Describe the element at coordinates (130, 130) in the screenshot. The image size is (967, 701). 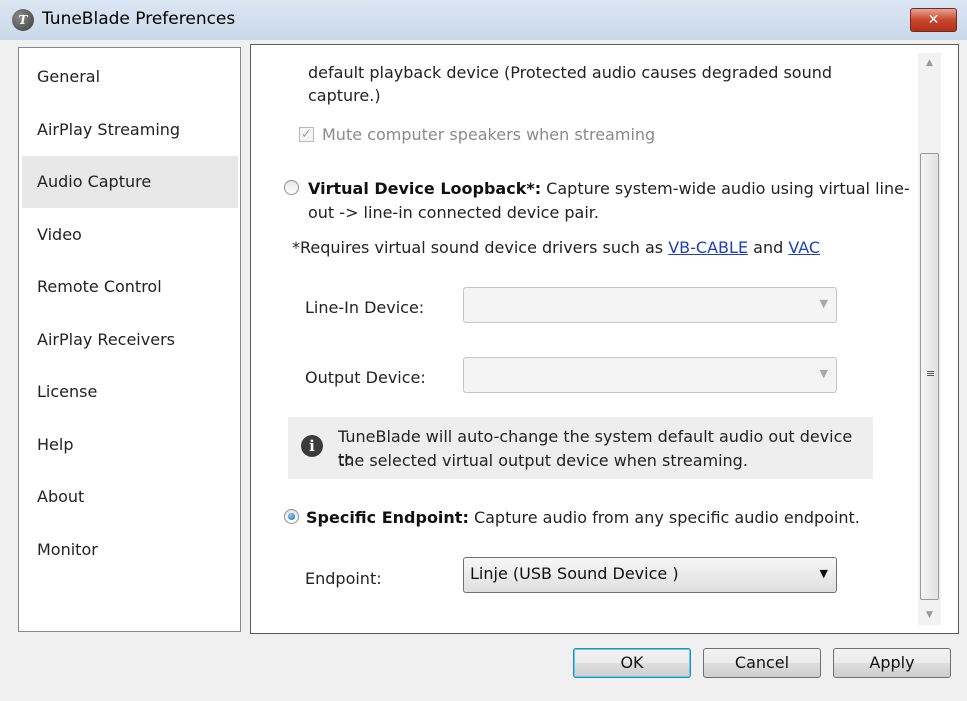
I see `sidebar-item-airplay-streaming: AirPlay Streaming` at that location.